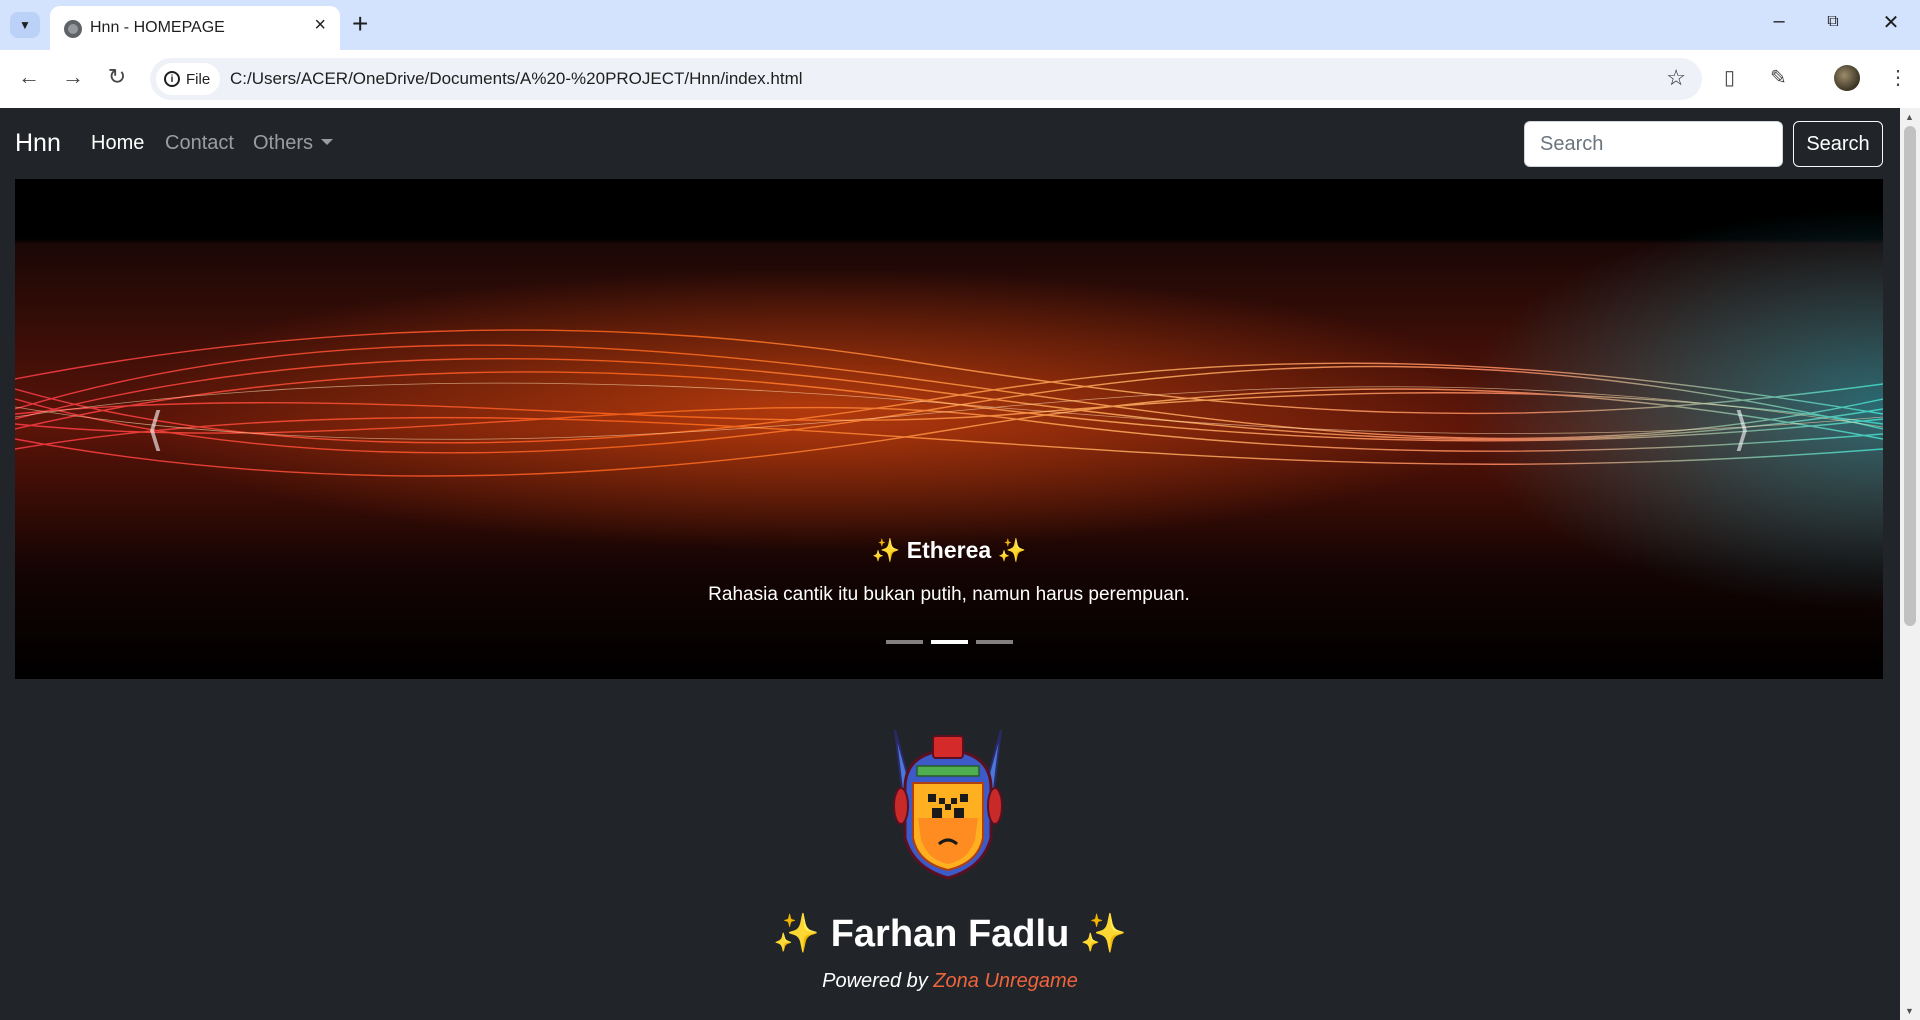 The width and height of the screenshot is (1920, 1020). Describe the element at coordinates (172, 79) in the screenshot. I see `info-icon: i` at that location.